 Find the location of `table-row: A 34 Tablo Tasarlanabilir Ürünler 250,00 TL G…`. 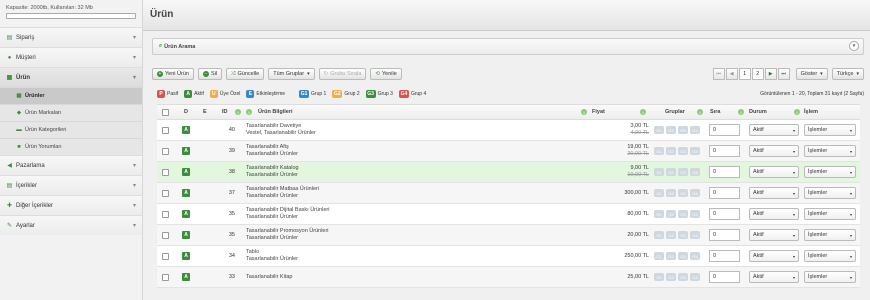

table-row: A 34 Tablo Tasarlanabilir Ürünler 250,00 TL G… is located at coordinates (508, 256).